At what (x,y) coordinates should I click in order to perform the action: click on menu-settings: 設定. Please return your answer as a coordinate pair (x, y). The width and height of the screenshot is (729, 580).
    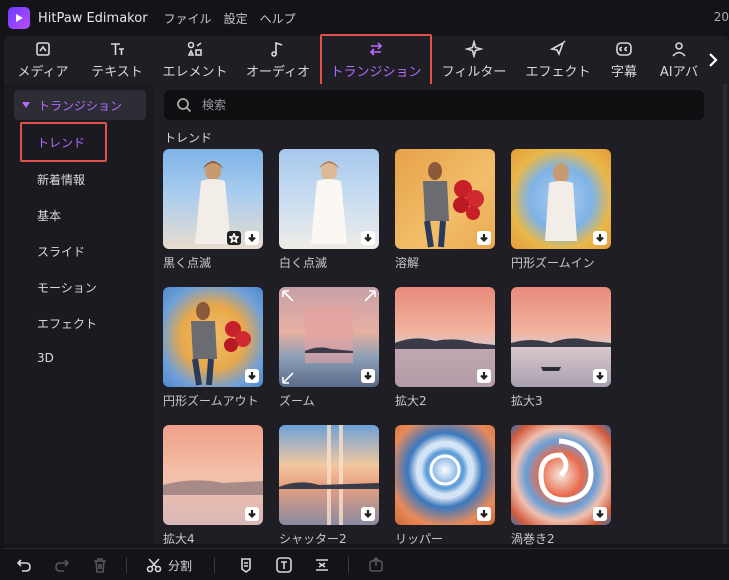
    Looking at the image, I should click on (236, 18).